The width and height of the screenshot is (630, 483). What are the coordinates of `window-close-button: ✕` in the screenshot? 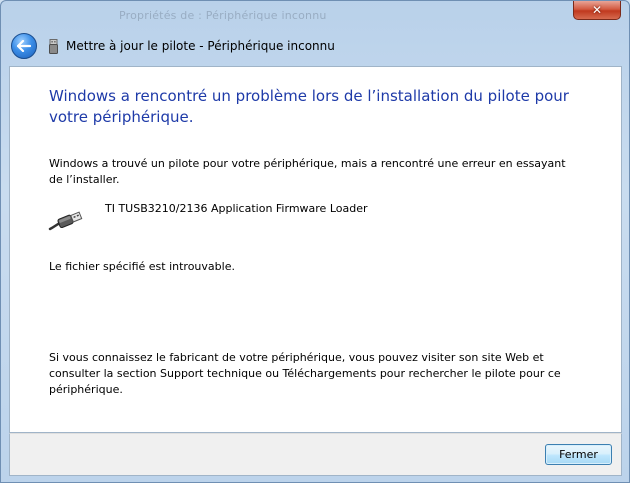 It's located at (597, 10).